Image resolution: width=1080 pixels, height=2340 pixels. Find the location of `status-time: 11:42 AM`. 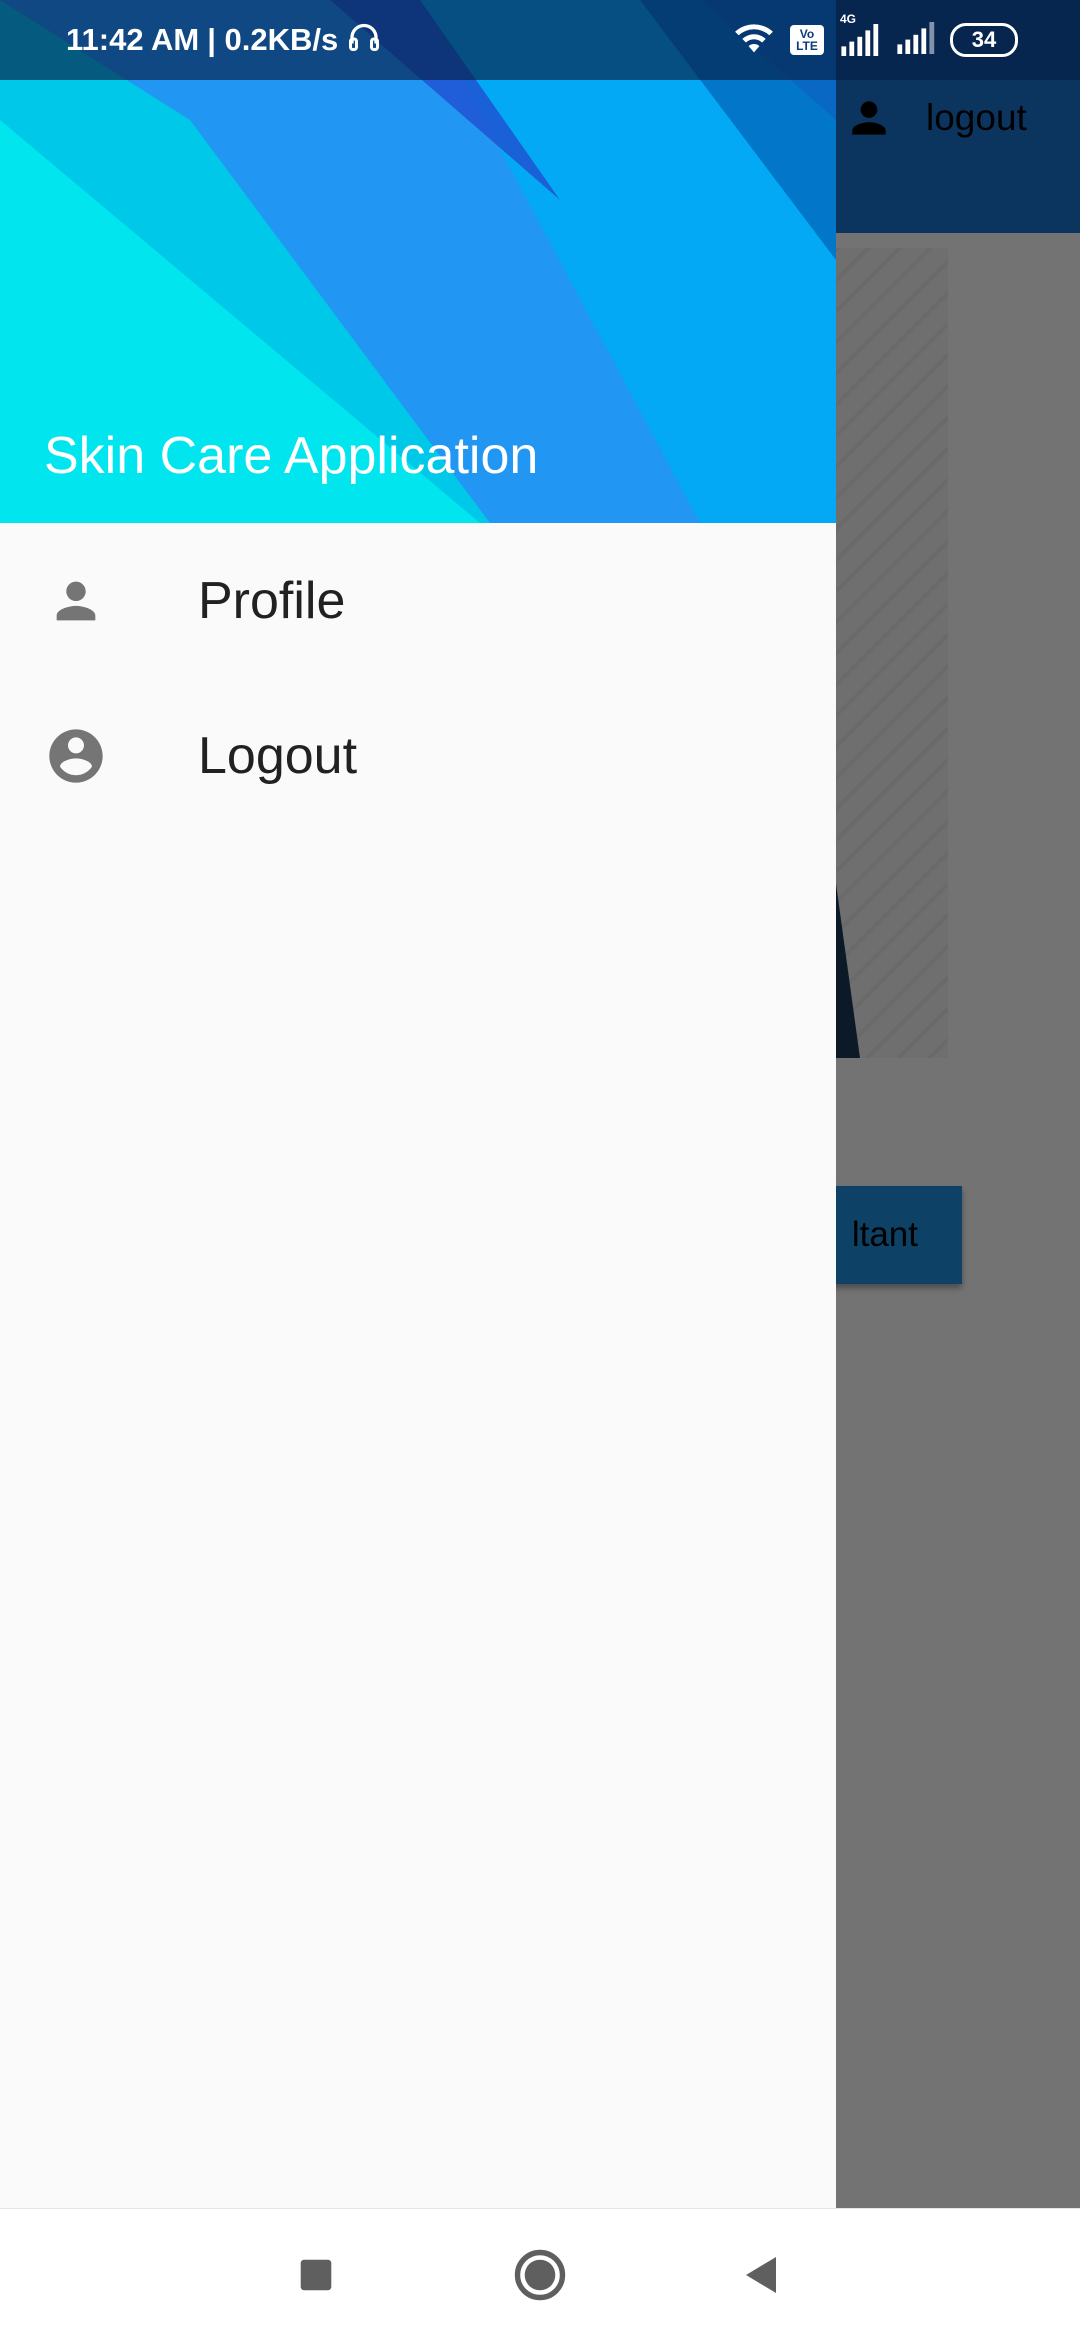

status-time: 11:42 AM is located at coordinates (133, 39).